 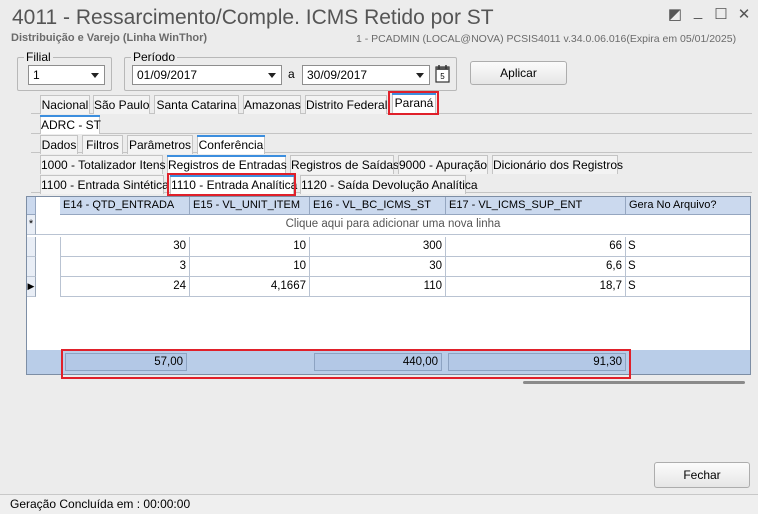 What do you see at coordinates (250, 287) in the screenshot?
I see `cell-vl-unit-item: 4,1667` at bounding box center [250, 287].